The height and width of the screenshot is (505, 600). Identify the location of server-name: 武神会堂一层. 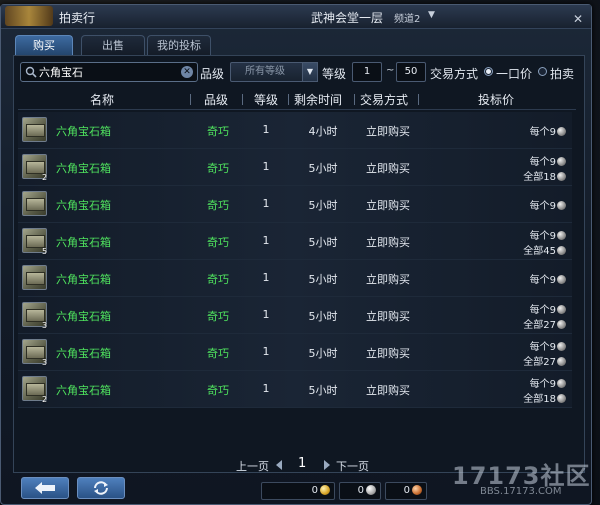
(347, 18).